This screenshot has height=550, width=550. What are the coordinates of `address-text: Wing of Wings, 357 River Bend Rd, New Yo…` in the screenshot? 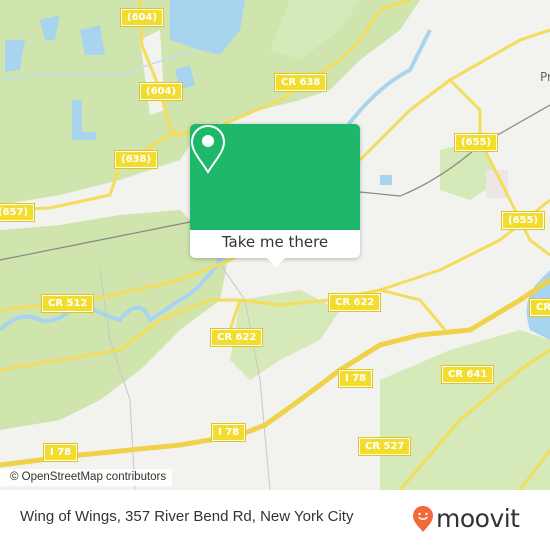 It's located at (187, 516).